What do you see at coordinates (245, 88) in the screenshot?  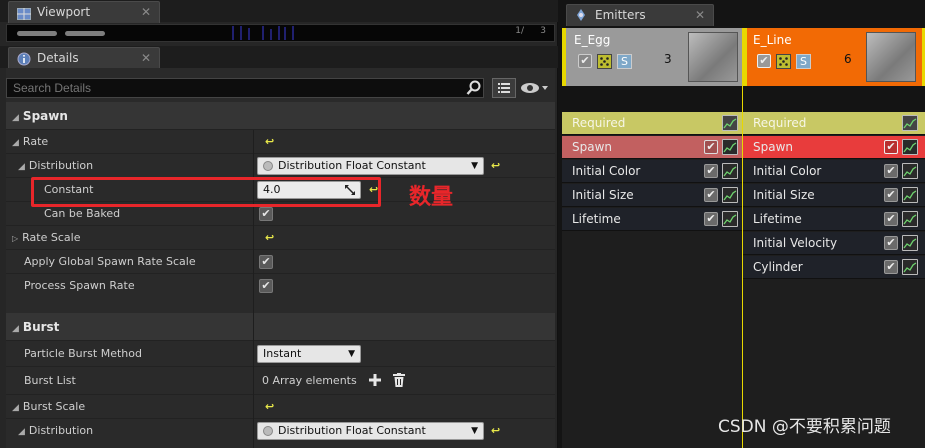 I see `search-input` at bounding box center [245, 88].